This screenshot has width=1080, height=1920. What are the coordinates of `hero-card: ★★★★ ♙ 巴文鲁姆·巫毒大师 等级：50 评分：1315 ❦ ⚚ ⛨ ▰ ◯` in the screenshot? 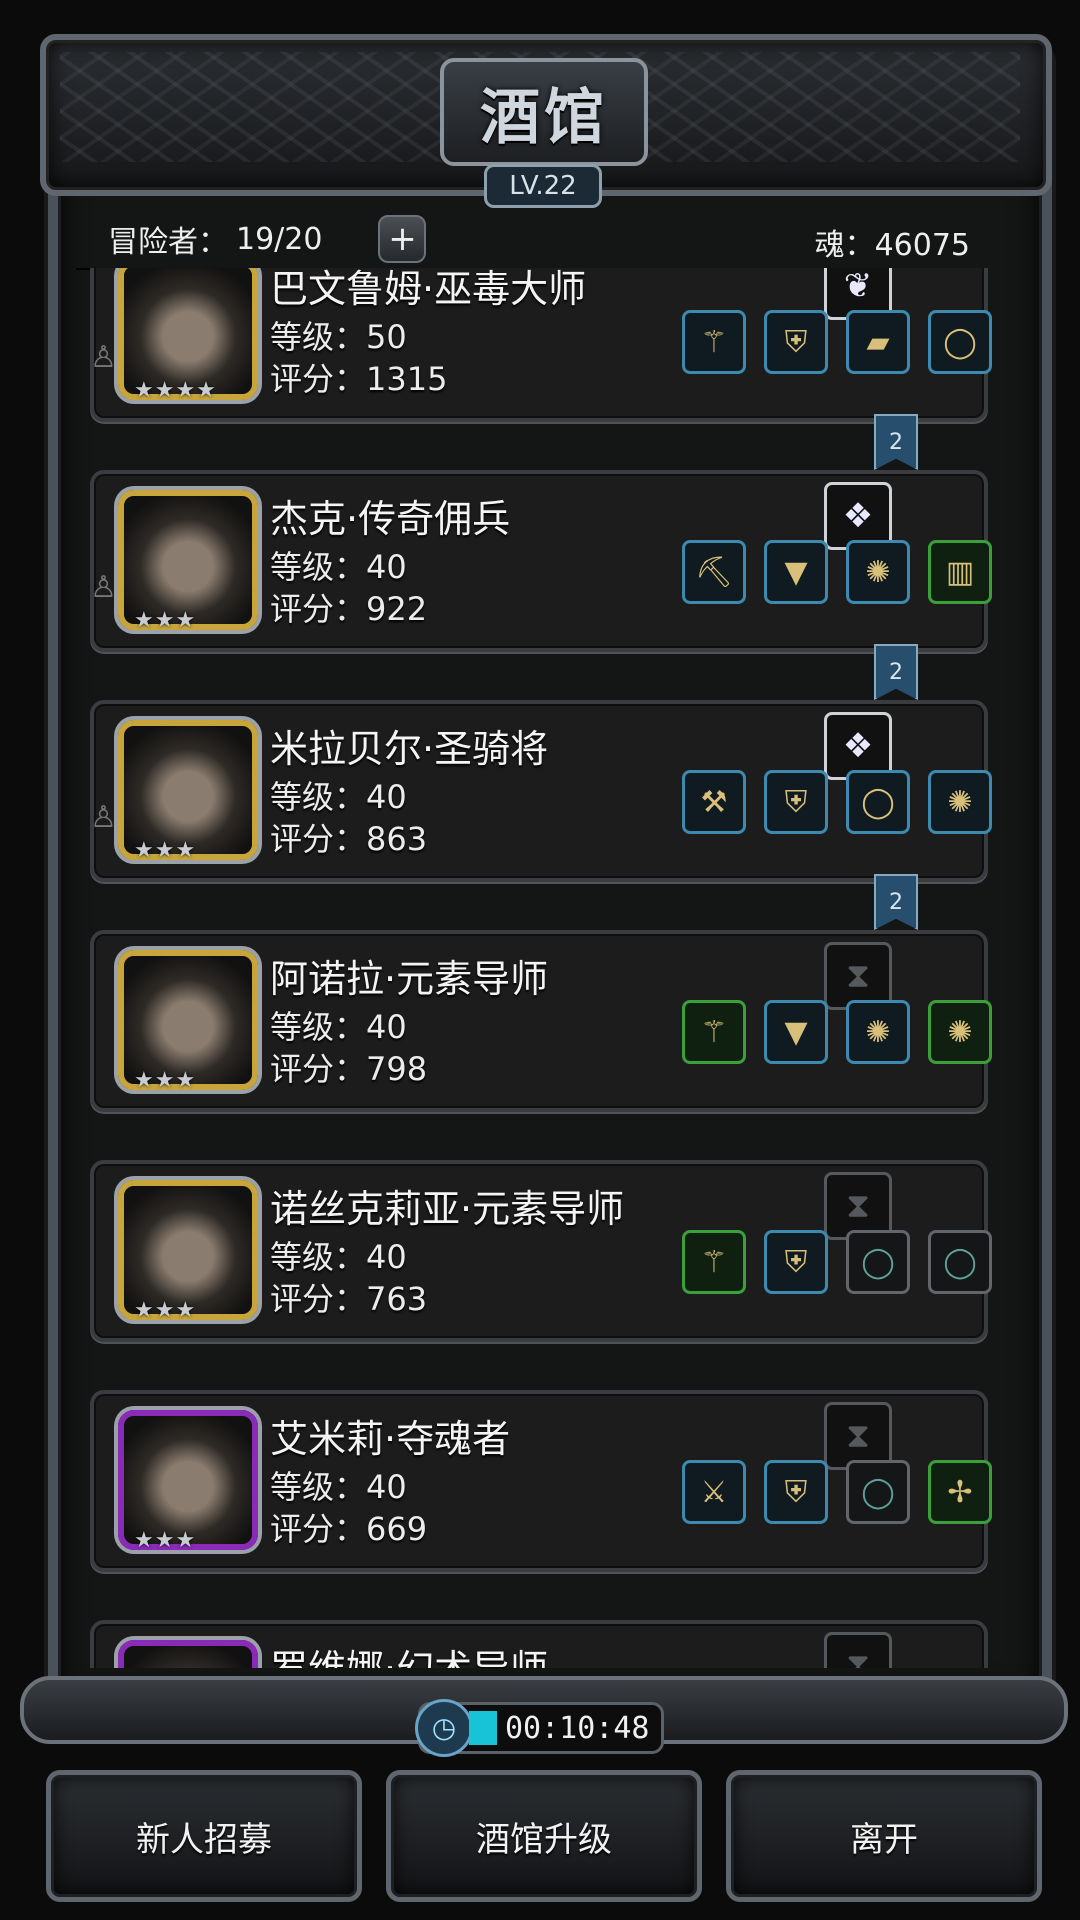 It's located at (541, 345).